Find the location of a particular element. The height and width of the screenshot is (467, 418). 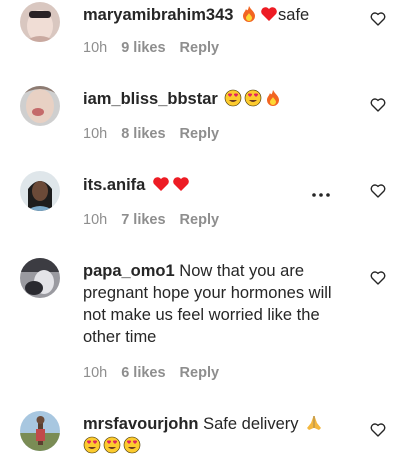

comment-body: safe is located at coordinates (294, 15).